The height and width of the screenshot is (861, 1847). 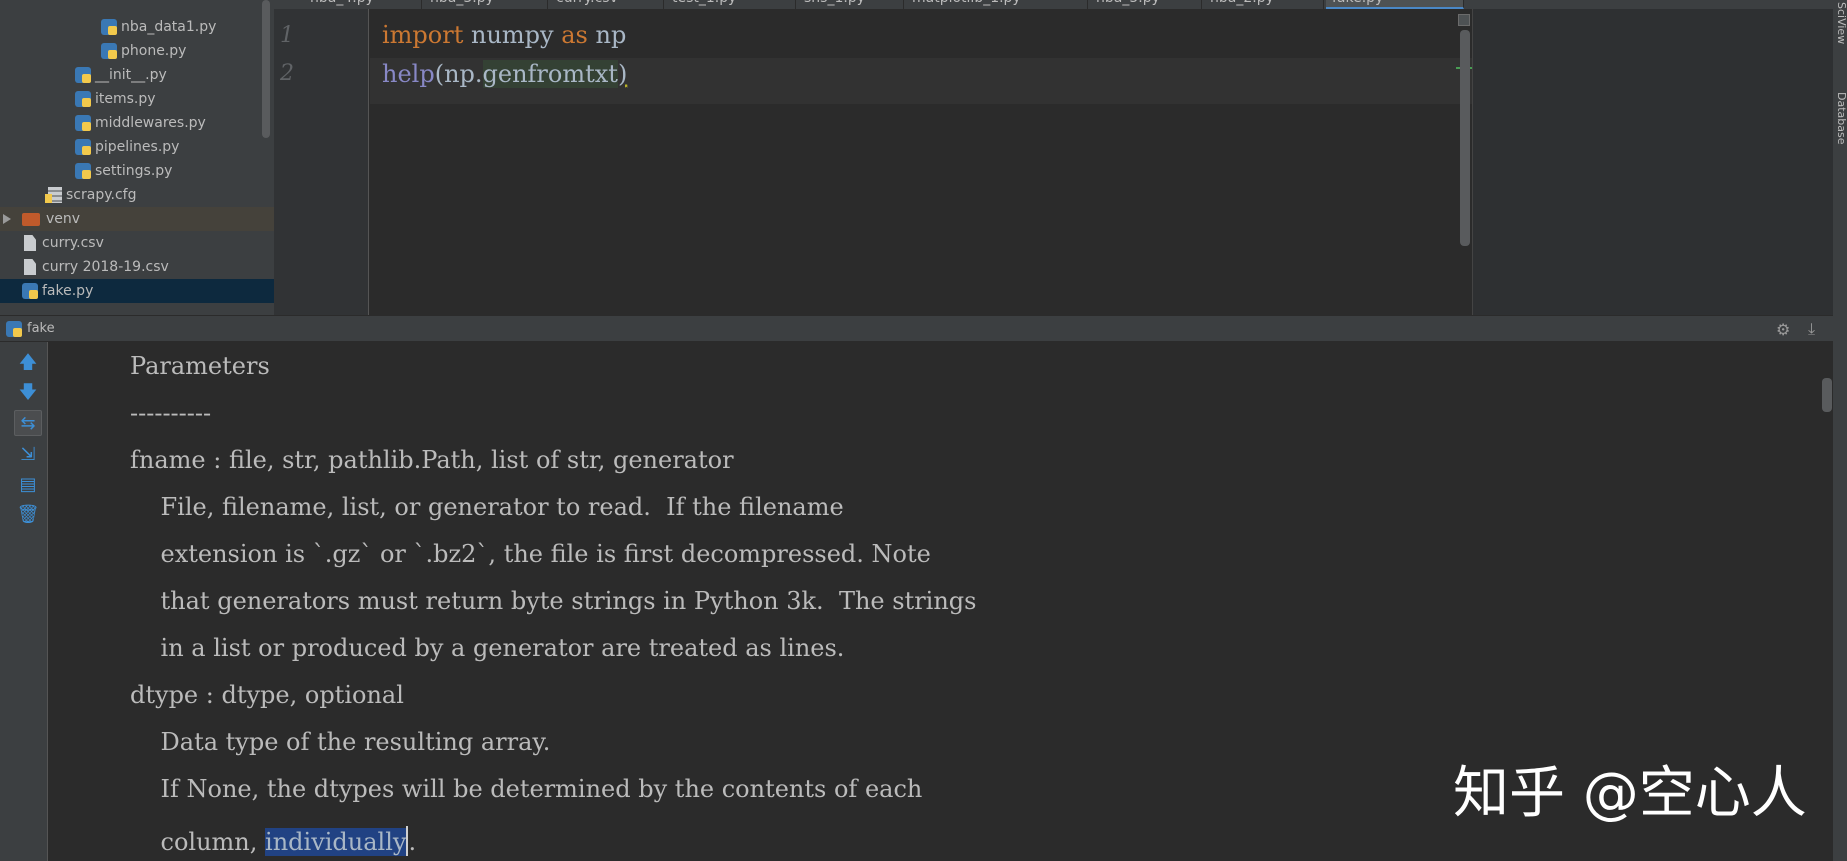 What do you see at coordinates (169, 27) in the screenshot?
I see `tree-item-label: nba_data1.py` at bounding box center [169, 27].